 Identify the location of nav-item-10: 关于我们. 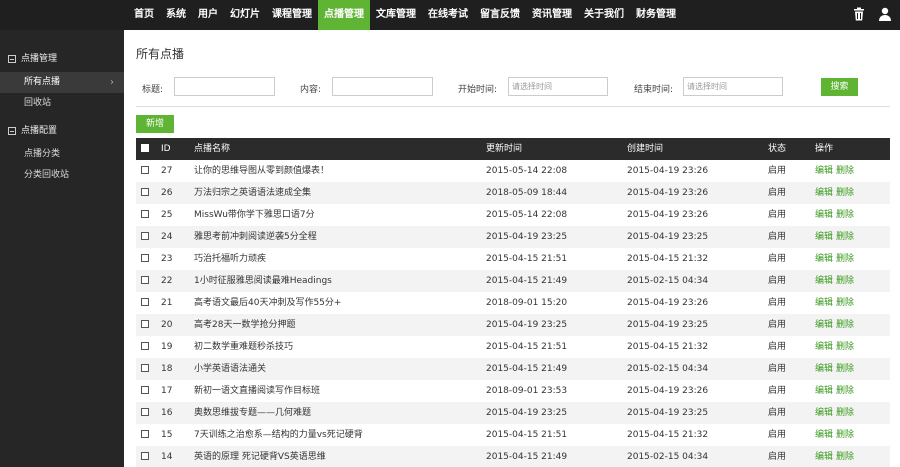
(604, 15).